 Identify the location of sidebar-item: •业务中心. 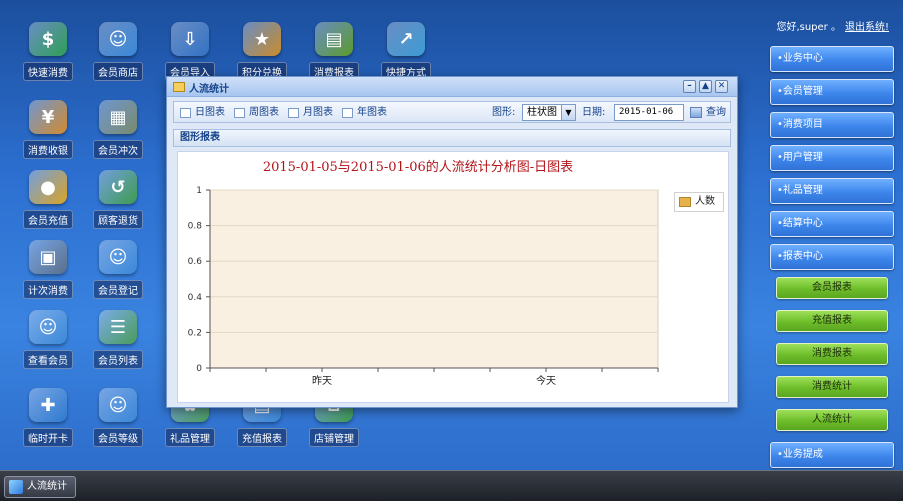
(832, 59).